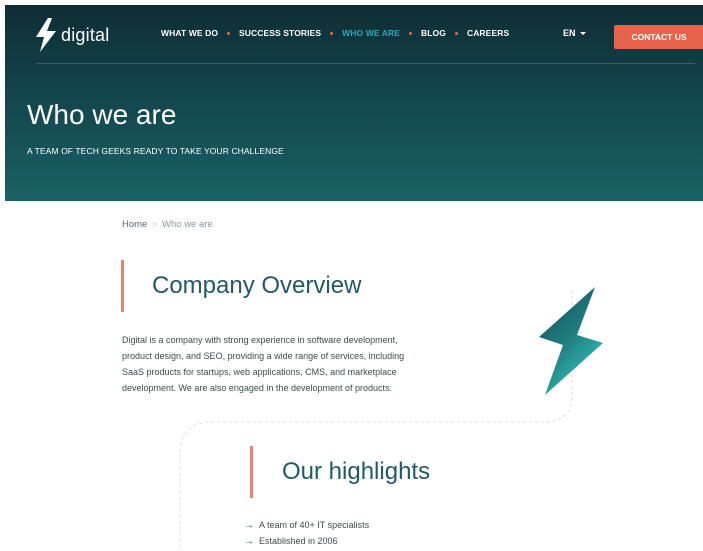  Describe the element at coordinates (356, 471) in the screenshot. I see `highlights-heading: Our highlights` at that location.